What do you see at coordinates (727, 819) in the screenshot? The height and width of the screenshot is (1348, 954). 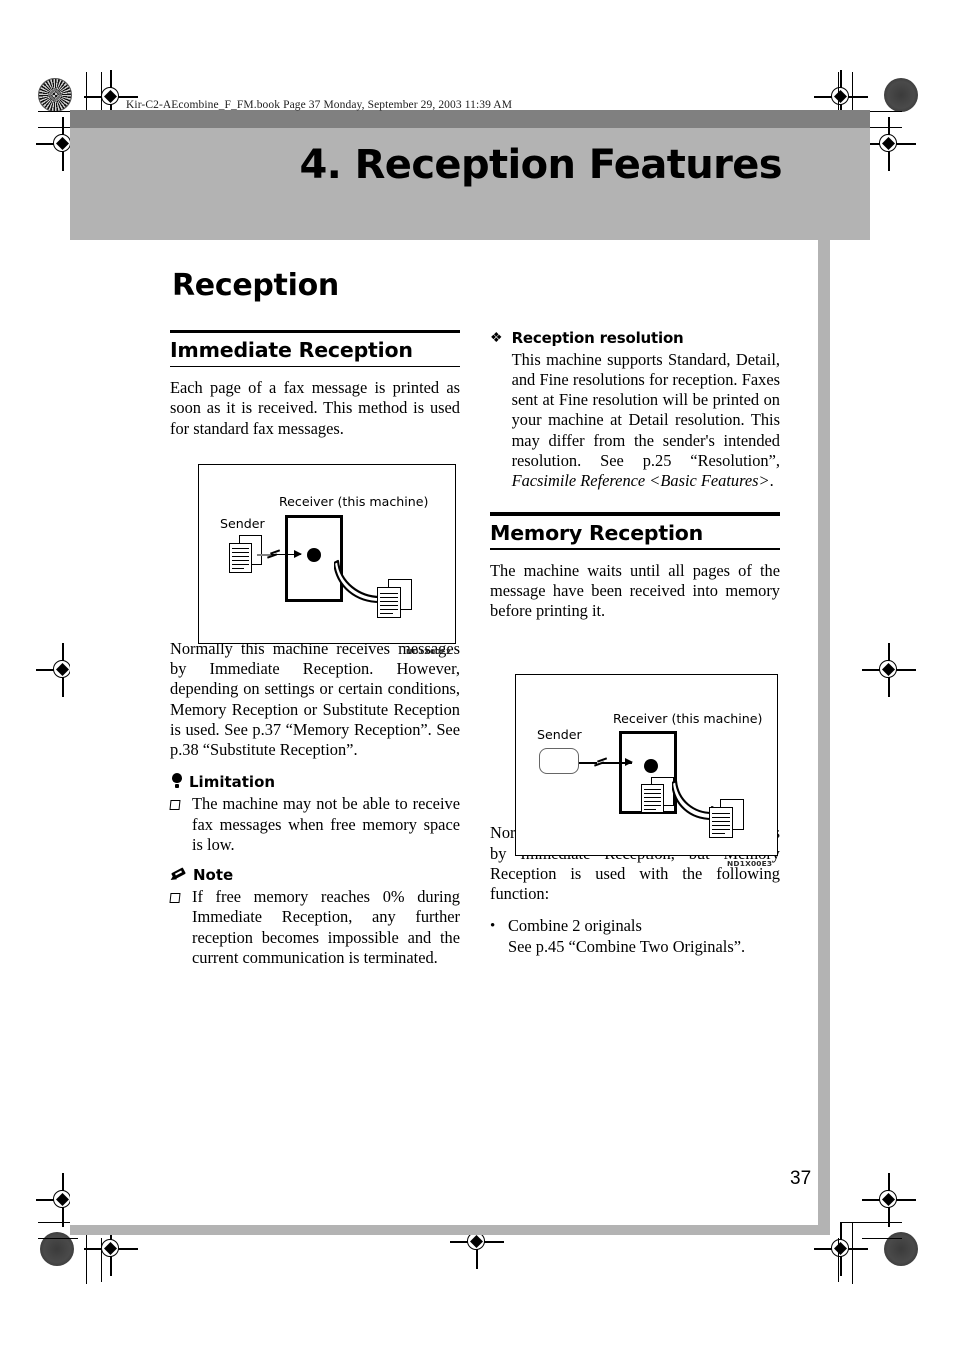 I see `figure2-output-documents` at bounding box center [727, 819].